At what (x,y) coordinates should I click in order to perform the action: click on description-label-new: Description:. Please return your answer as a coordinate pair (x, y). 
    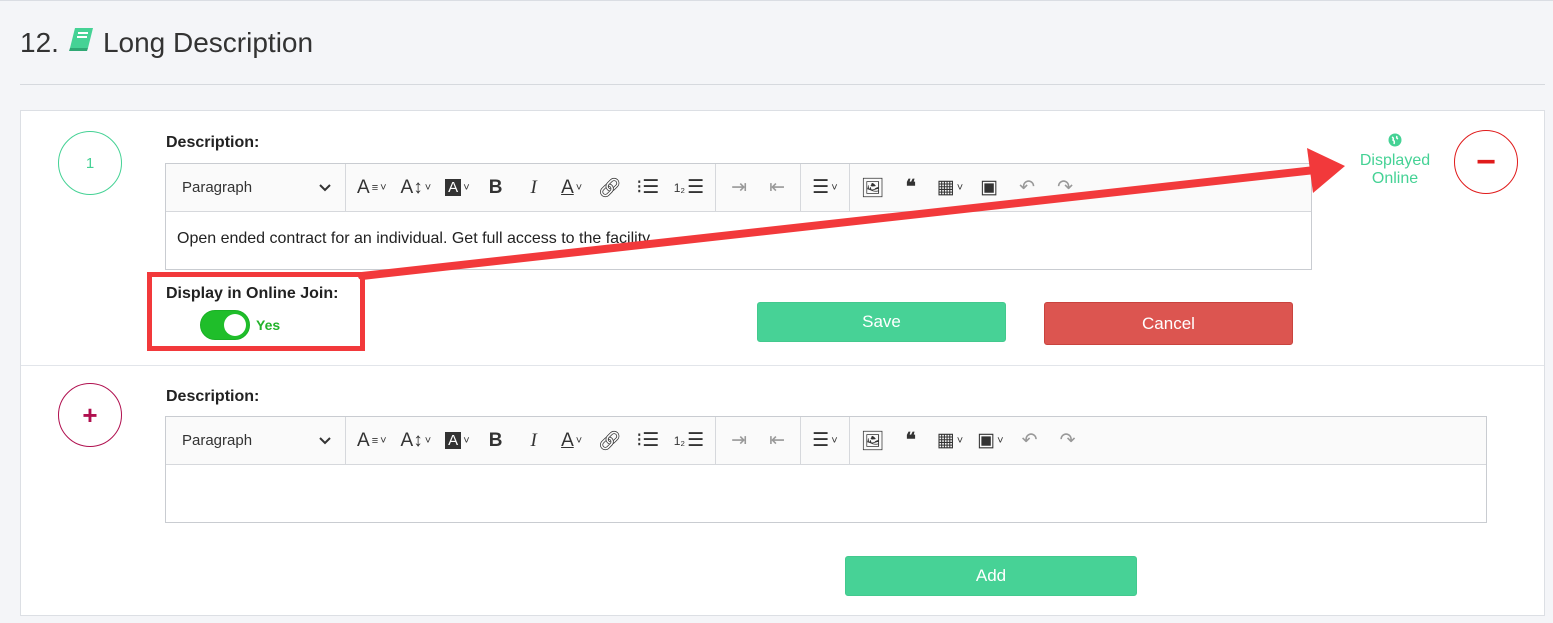
    Looking at the image, I should click on (213, 396).